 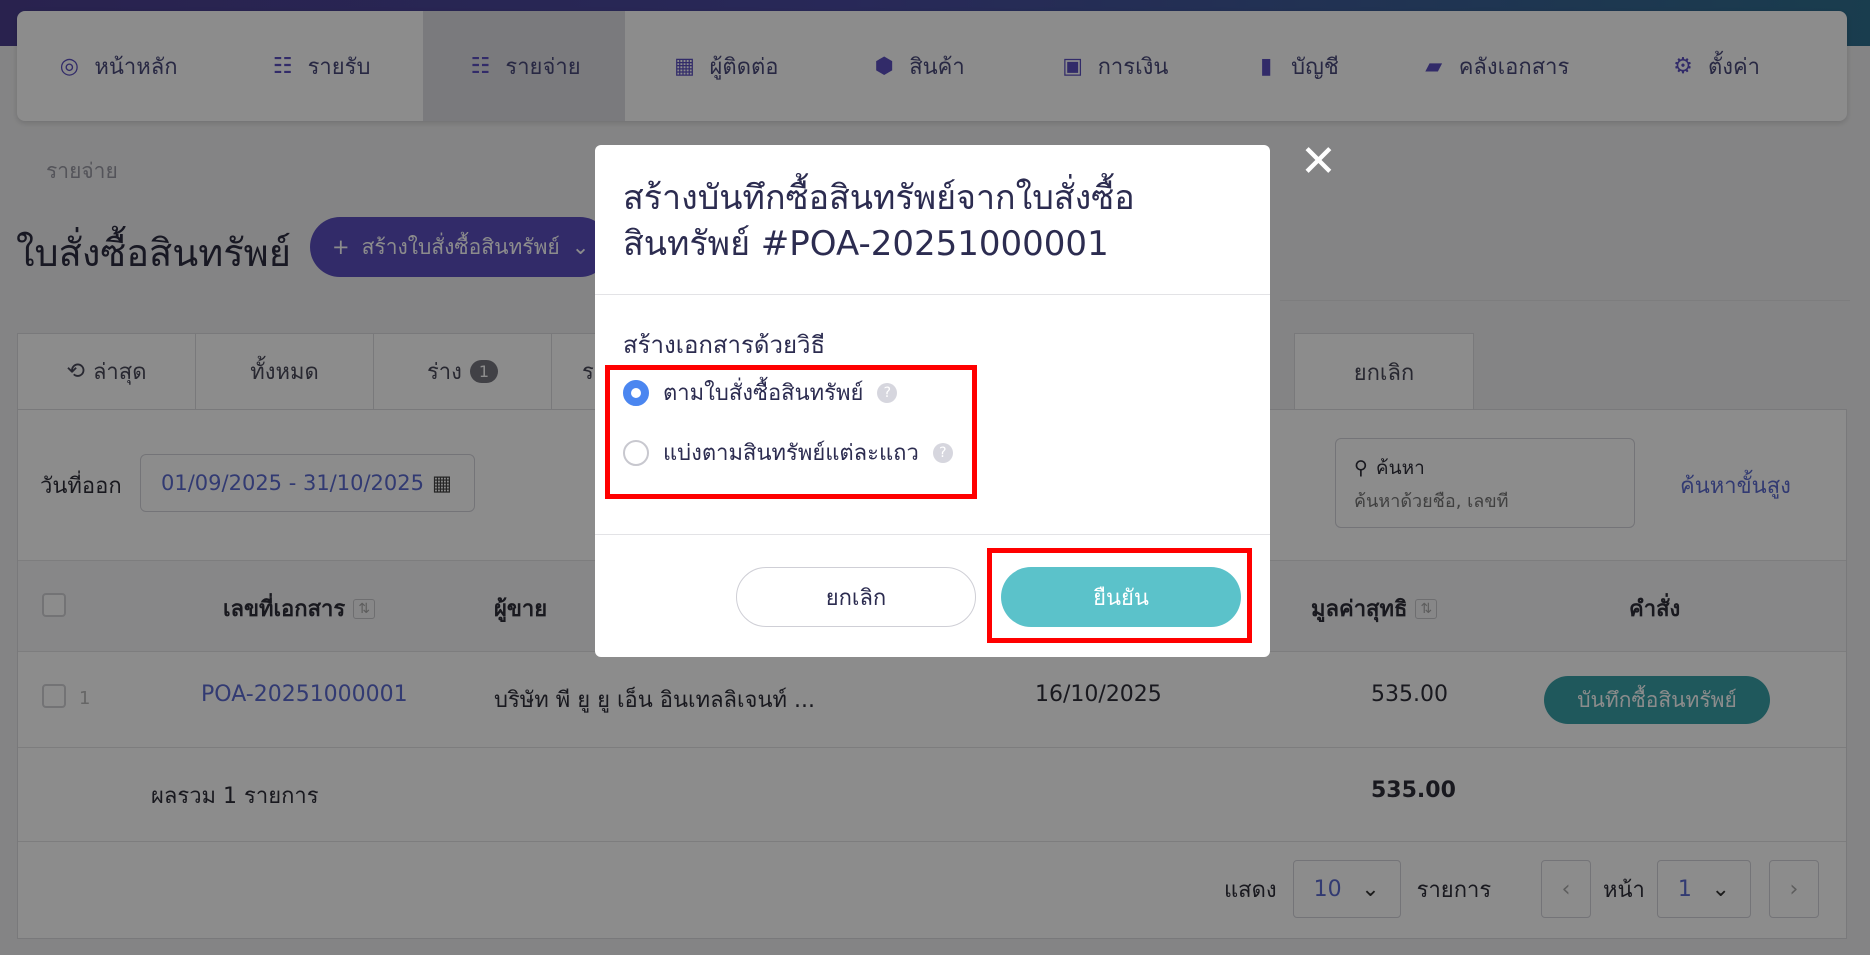 What do you see at coordinates (724, 345) in the screenshot?
I see `method-section-label: สร้างเอกสารด้วยวิธี` at bounding box center [724, 345].